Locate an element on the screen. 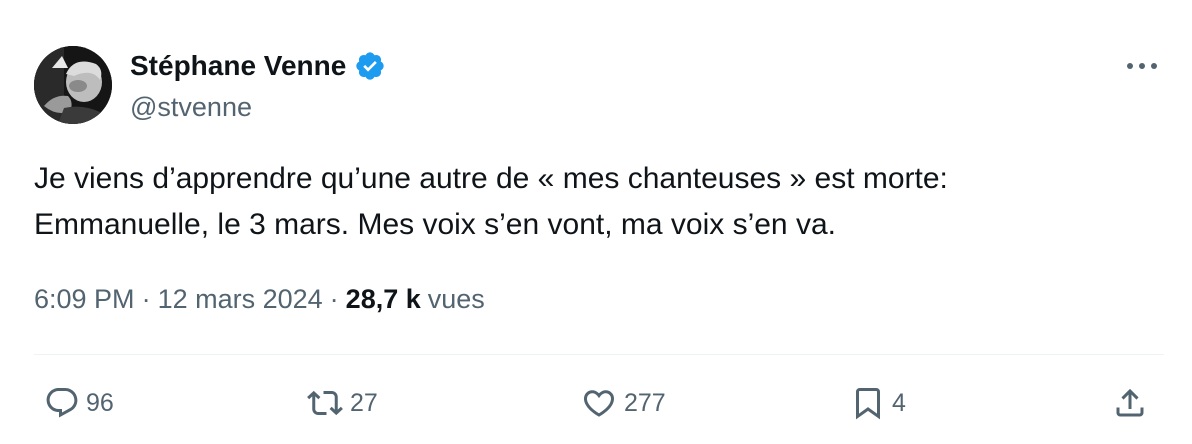 The image size is (1192, 444). author-name: Stéphane Venne is located at coordinates (258, 66).